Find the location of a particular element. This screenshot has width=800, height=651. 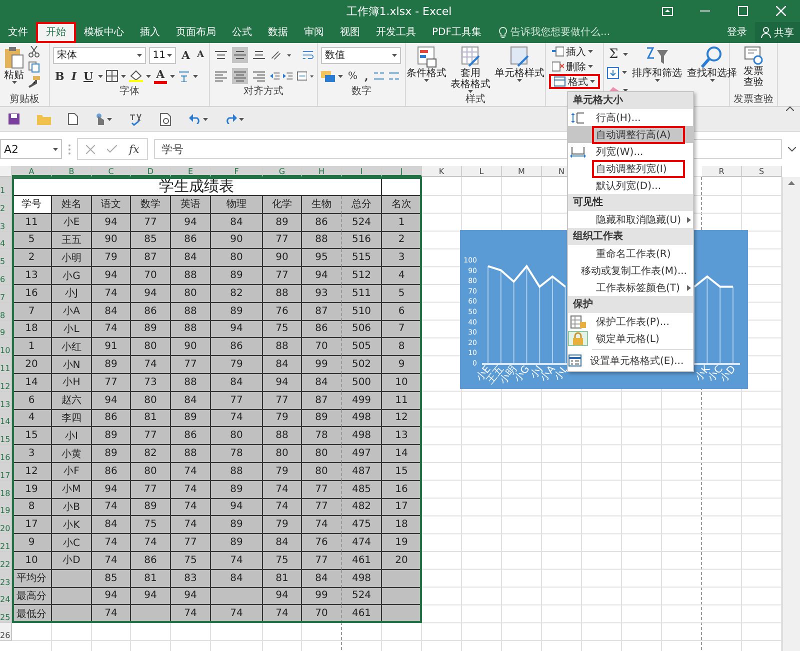

cells-button: 插入 is located at coordinates (574, 51).